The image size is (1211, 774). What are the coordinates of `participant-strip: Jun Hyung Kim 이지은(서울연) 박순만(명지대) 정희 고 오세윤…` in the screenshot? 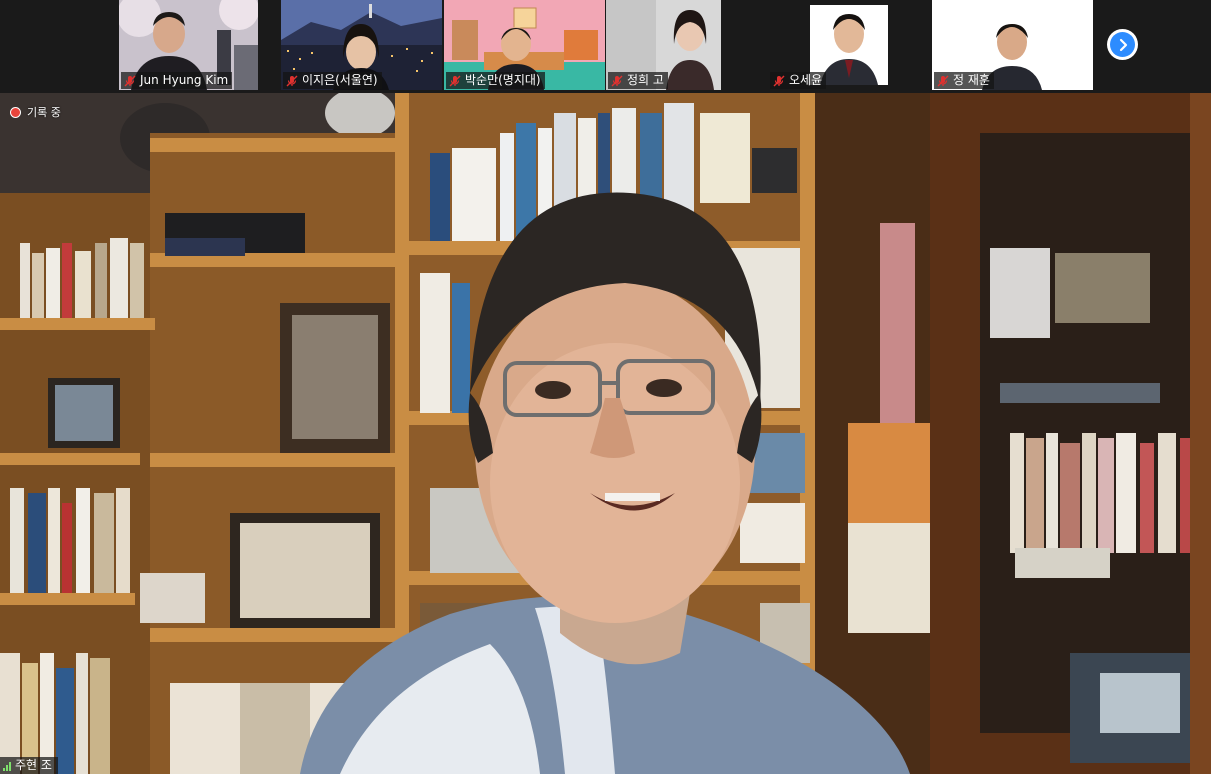 It's located at (605, 46).